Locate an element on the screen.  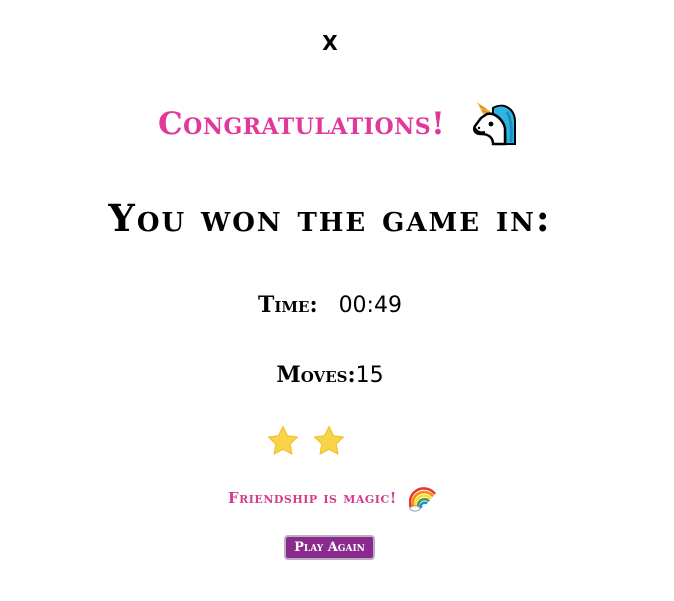
unicorn-icon is located at coordinates (495, 124).